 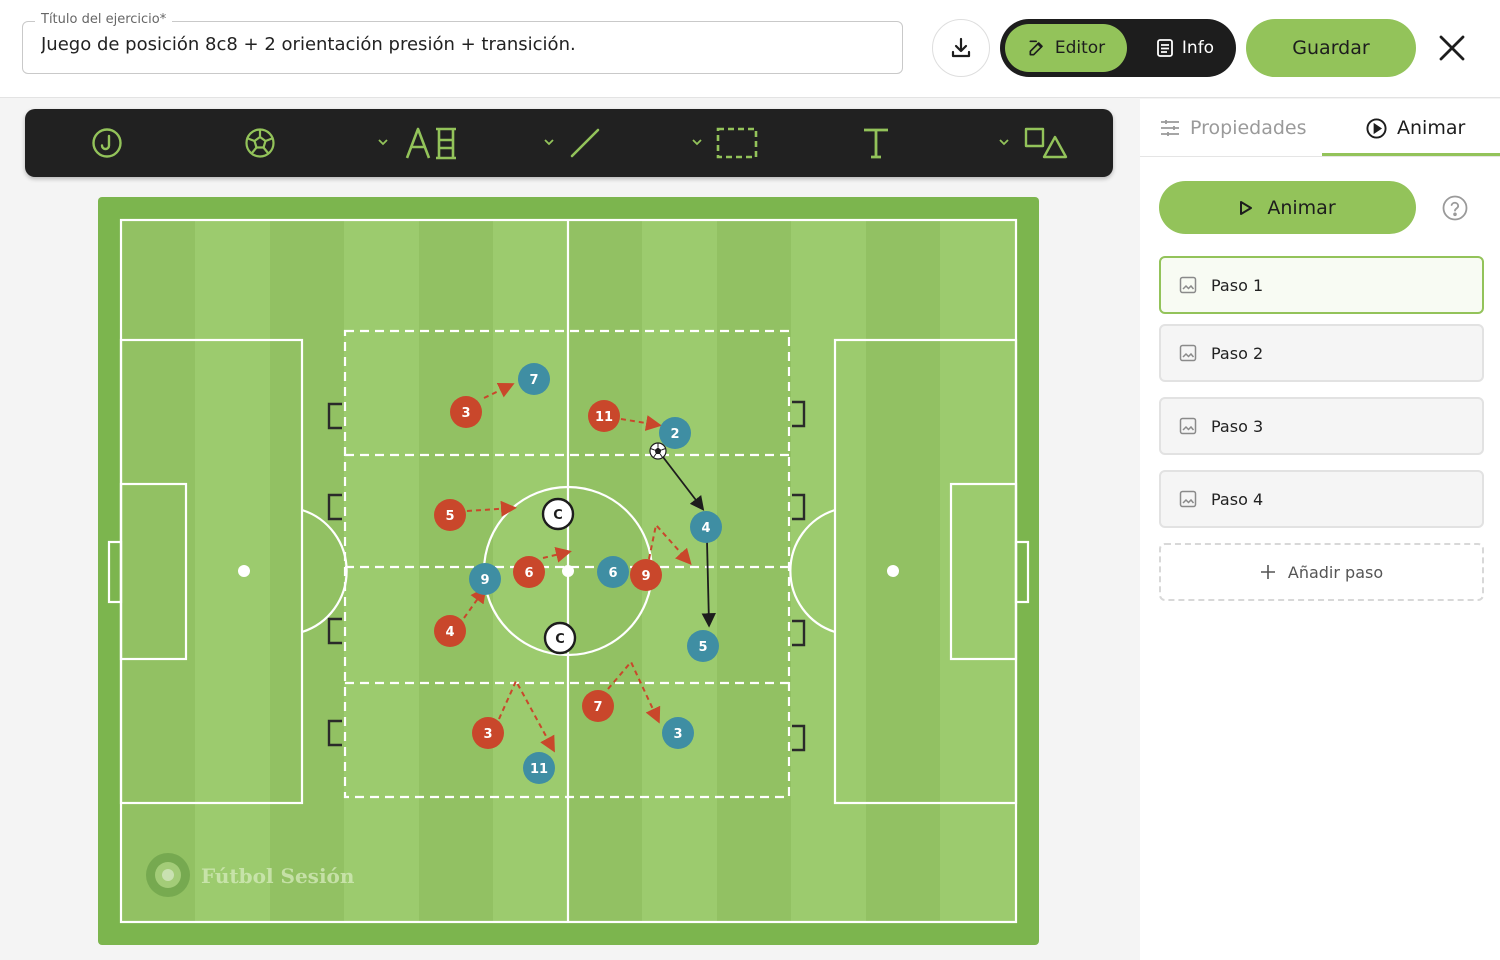 I want to click on svg-text: 2, so click(x=674, y=434).